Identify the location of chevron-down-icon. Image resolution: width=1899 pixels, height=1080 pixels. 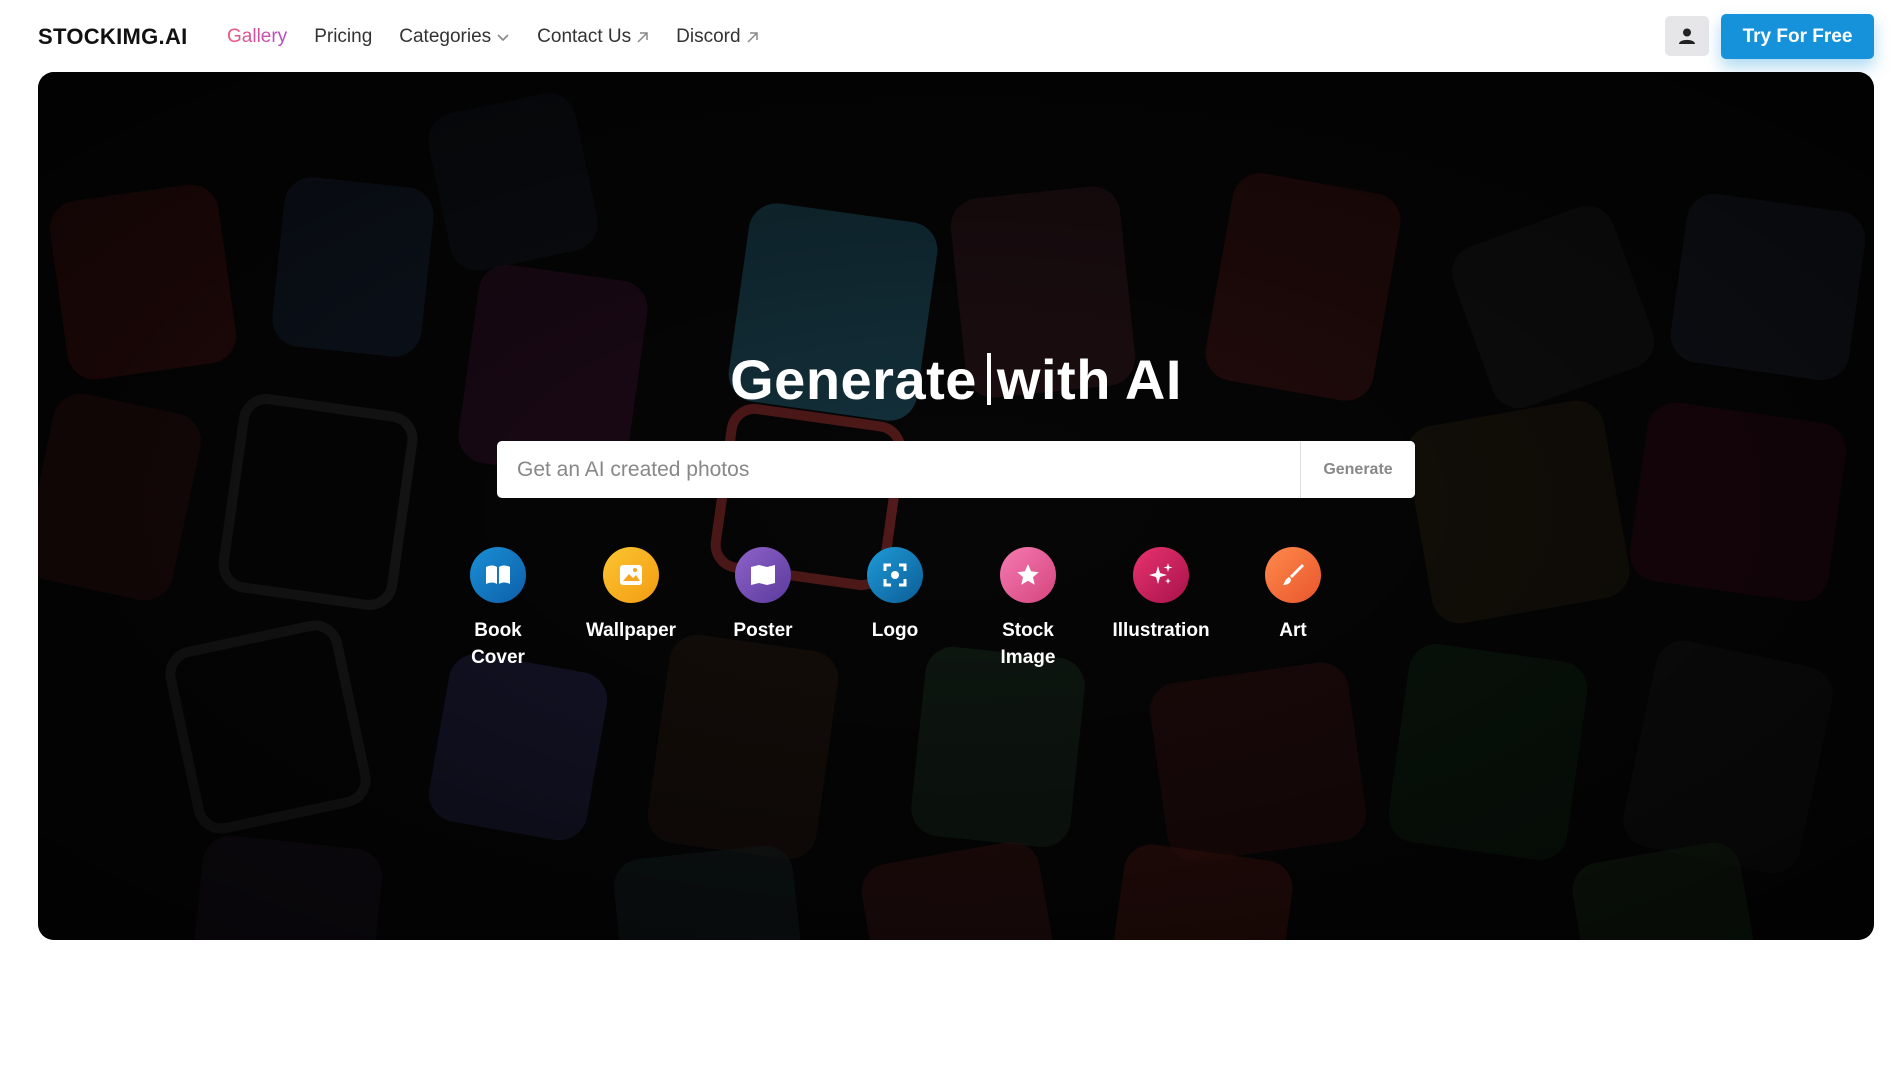
(503, 38).